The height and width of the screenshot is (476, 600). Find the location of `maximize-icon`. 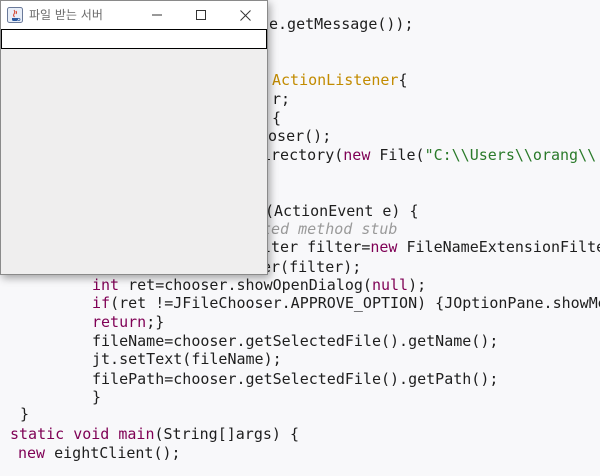

maximize-icon is located at coordinates (201, 15).